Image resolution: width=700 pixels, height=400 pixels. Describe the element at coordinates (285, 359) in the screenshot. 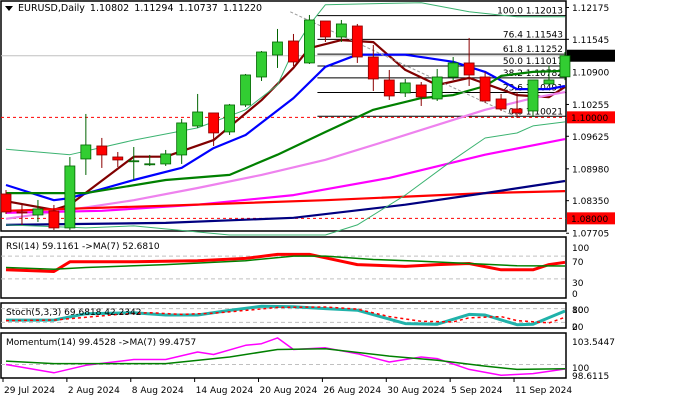

I see `series-ma-7-` at that location.